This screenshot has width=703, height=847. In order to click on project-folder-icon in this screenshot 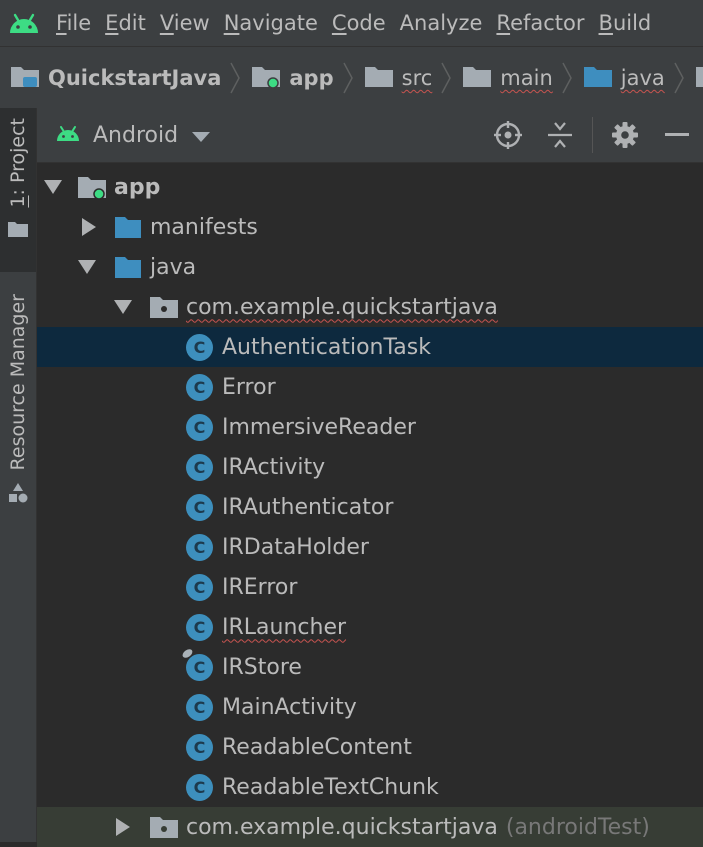, I will do `click(25, 78)`.